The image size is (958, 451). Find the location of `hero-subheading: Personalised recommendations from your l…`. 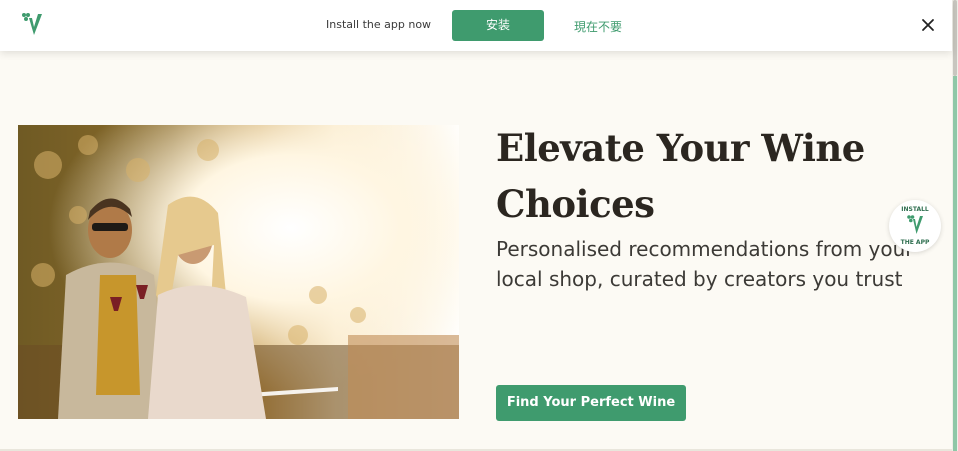

hero-subheading: Personalised recommendations from your l… is located at coordinates (705, 264).